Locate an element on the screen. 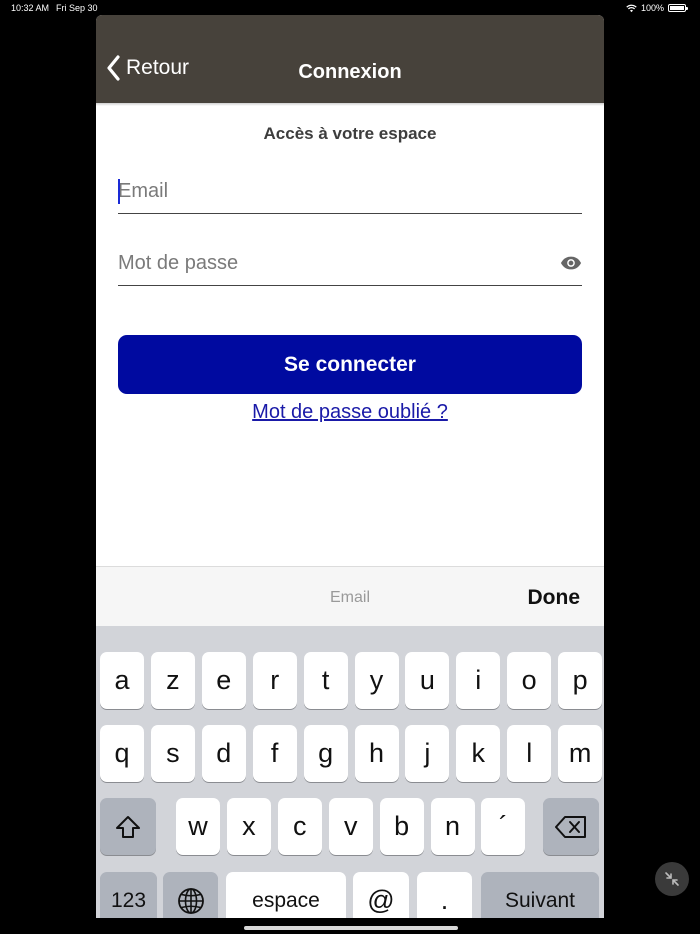 This screenshot has height=934, width=700. home-indicator is located at coordinates (351, 928).